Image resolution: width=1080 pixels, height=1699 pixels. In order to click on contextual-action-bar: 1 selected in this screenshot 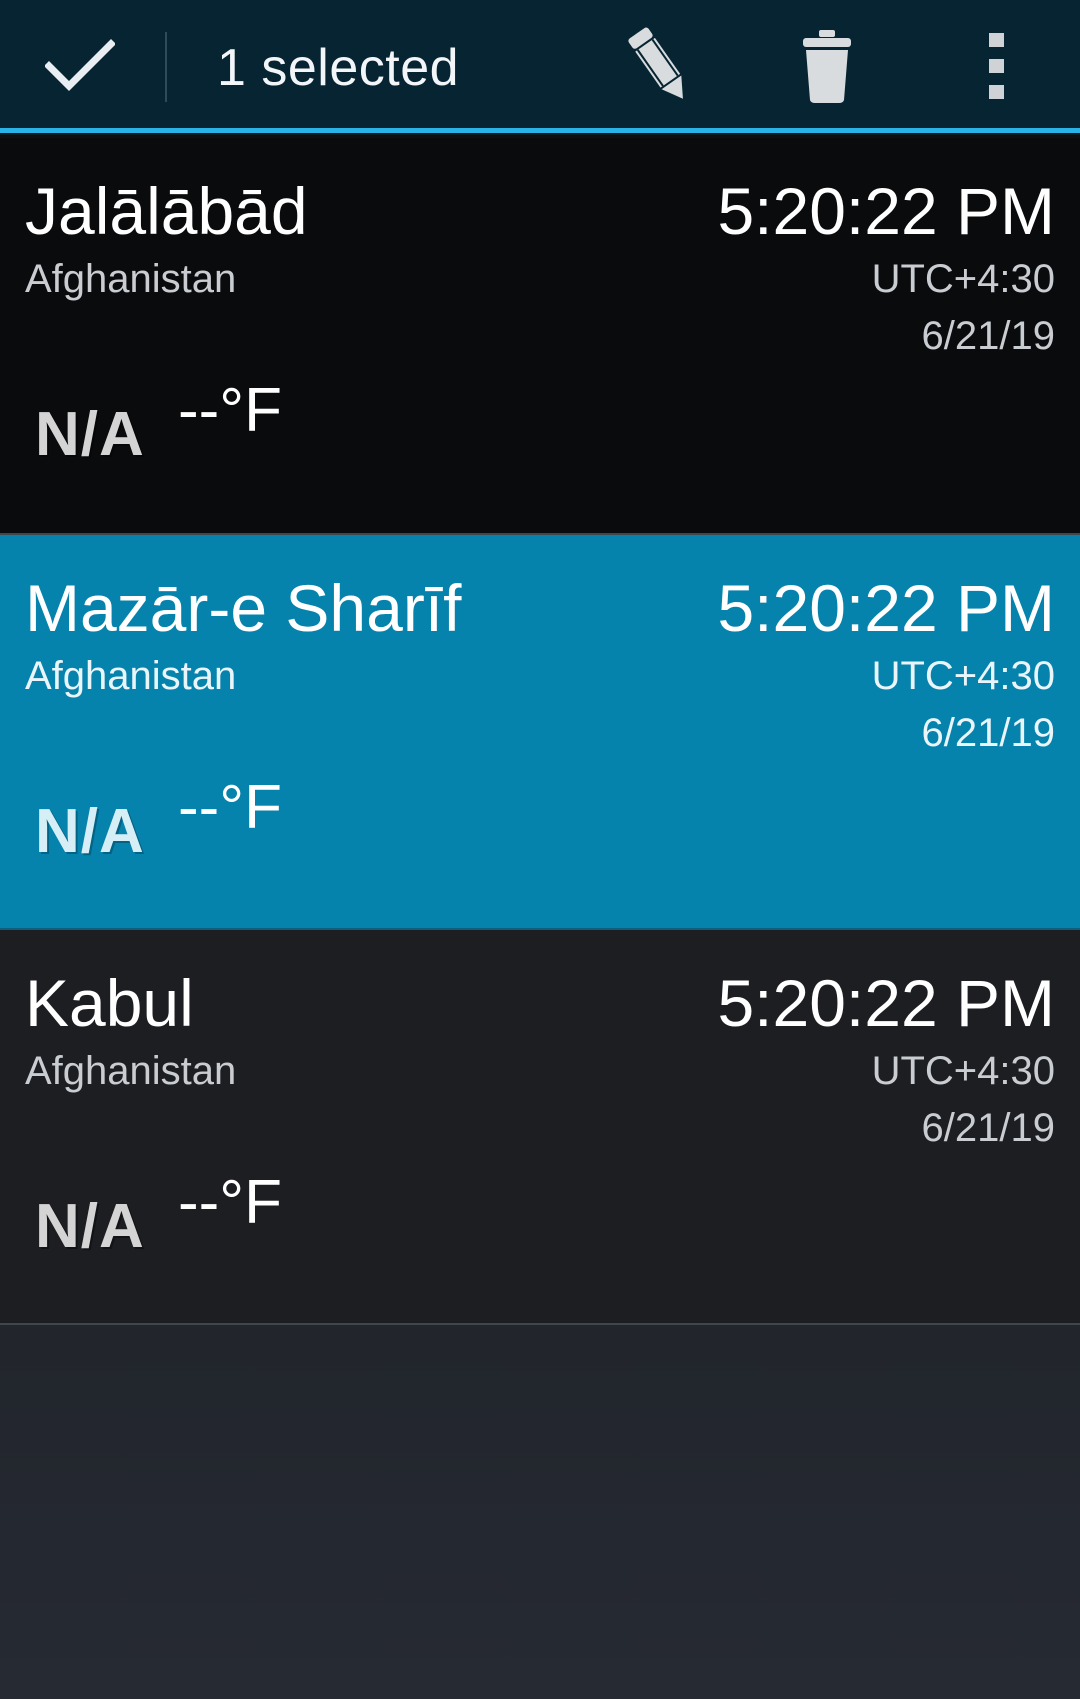, I will do `click(540, 66)`.